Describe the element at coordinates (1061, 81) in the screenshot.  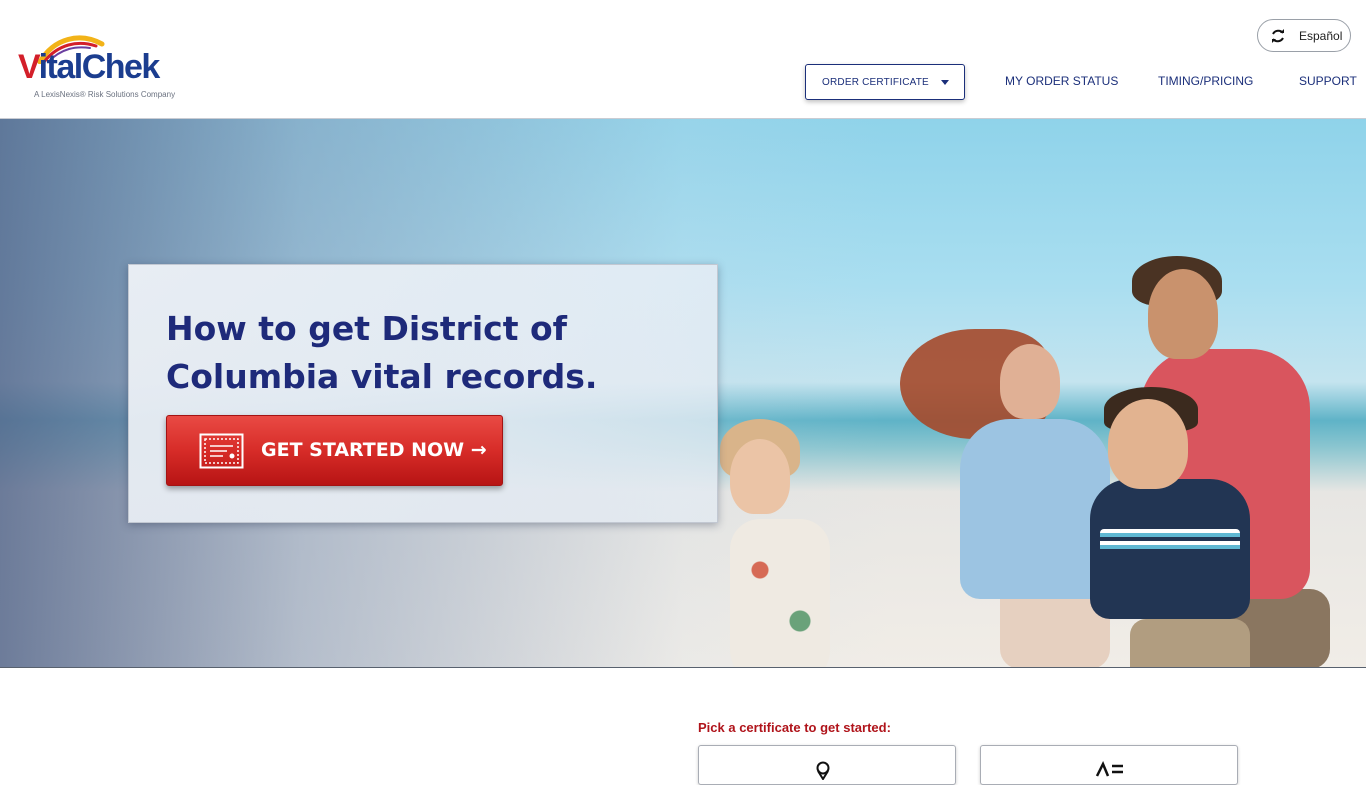
I see `nav-my-order-status: MY ORDER STATUS` at that location.